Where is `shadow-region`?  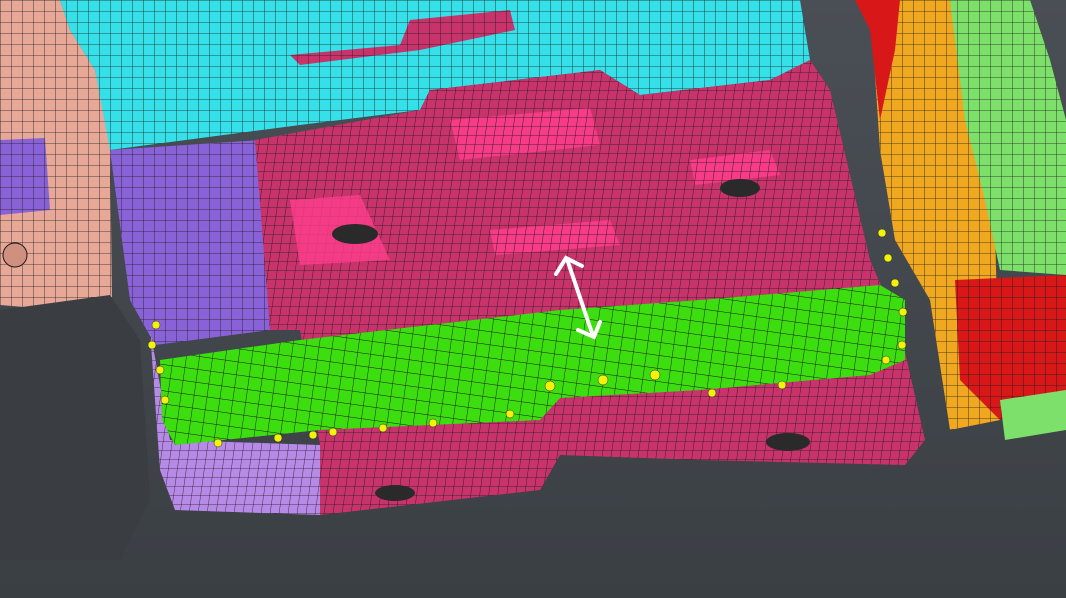 shadow-region is located at coordinates (75, 427).